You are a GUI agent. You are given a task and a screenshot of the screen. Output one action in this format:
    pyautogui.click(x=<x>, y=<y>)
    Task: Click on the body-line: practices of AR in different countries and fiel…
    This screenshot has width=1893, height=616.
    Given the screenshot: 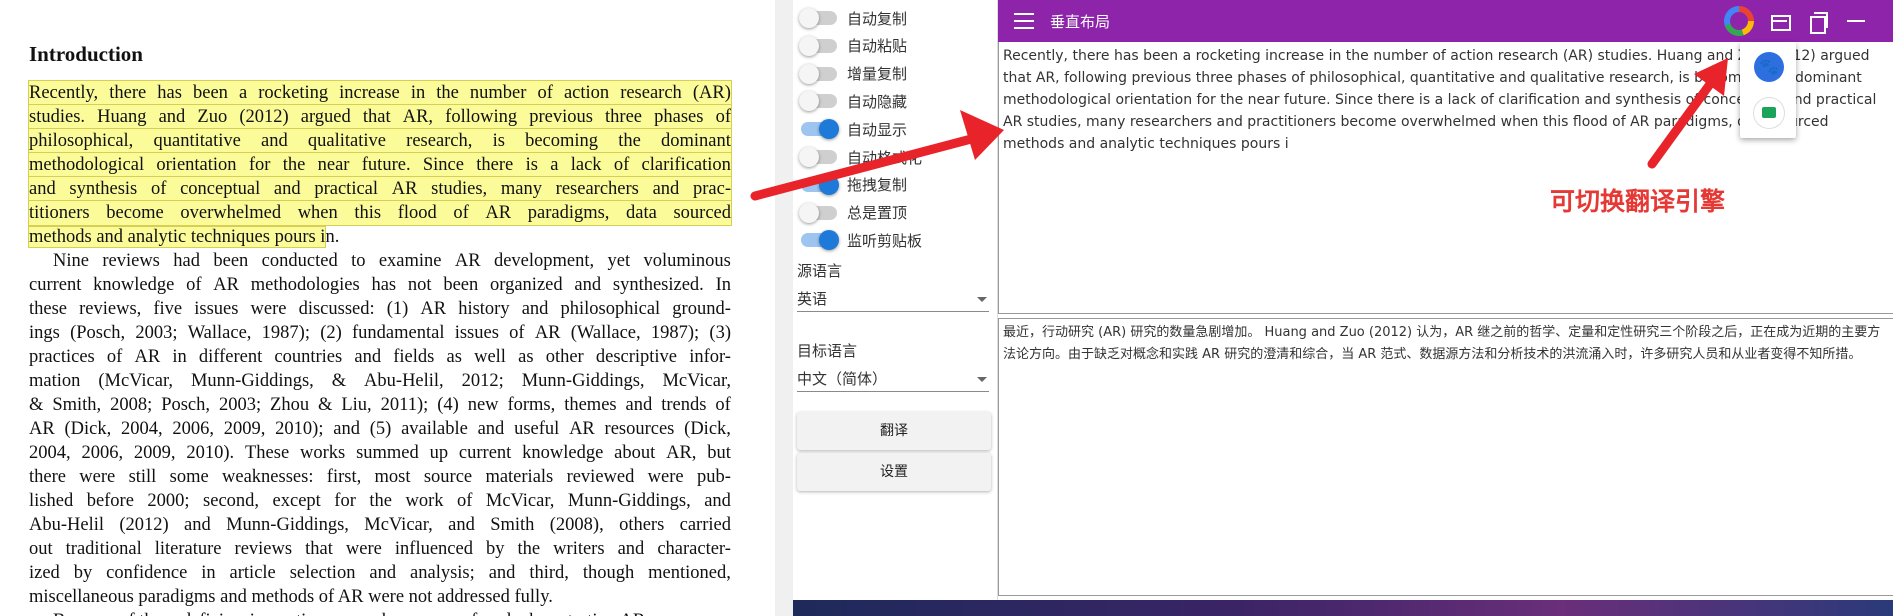 What is the action you would take?
    pyautogui.click(x=380, y=357)
    